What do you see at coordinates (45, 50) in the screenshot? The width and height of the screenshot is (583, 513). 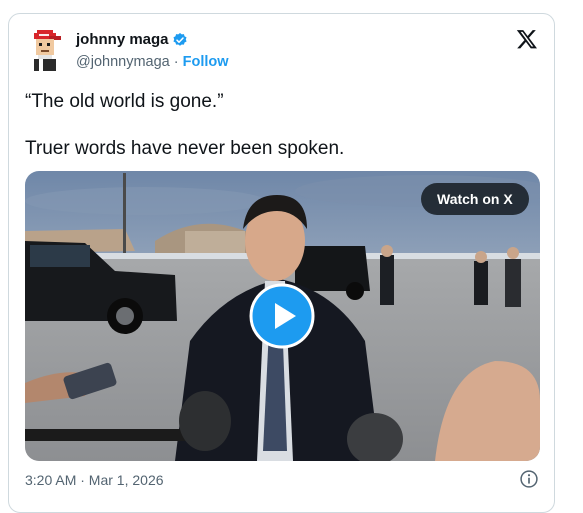 I see `avatar` at bounding box center [45, 50].